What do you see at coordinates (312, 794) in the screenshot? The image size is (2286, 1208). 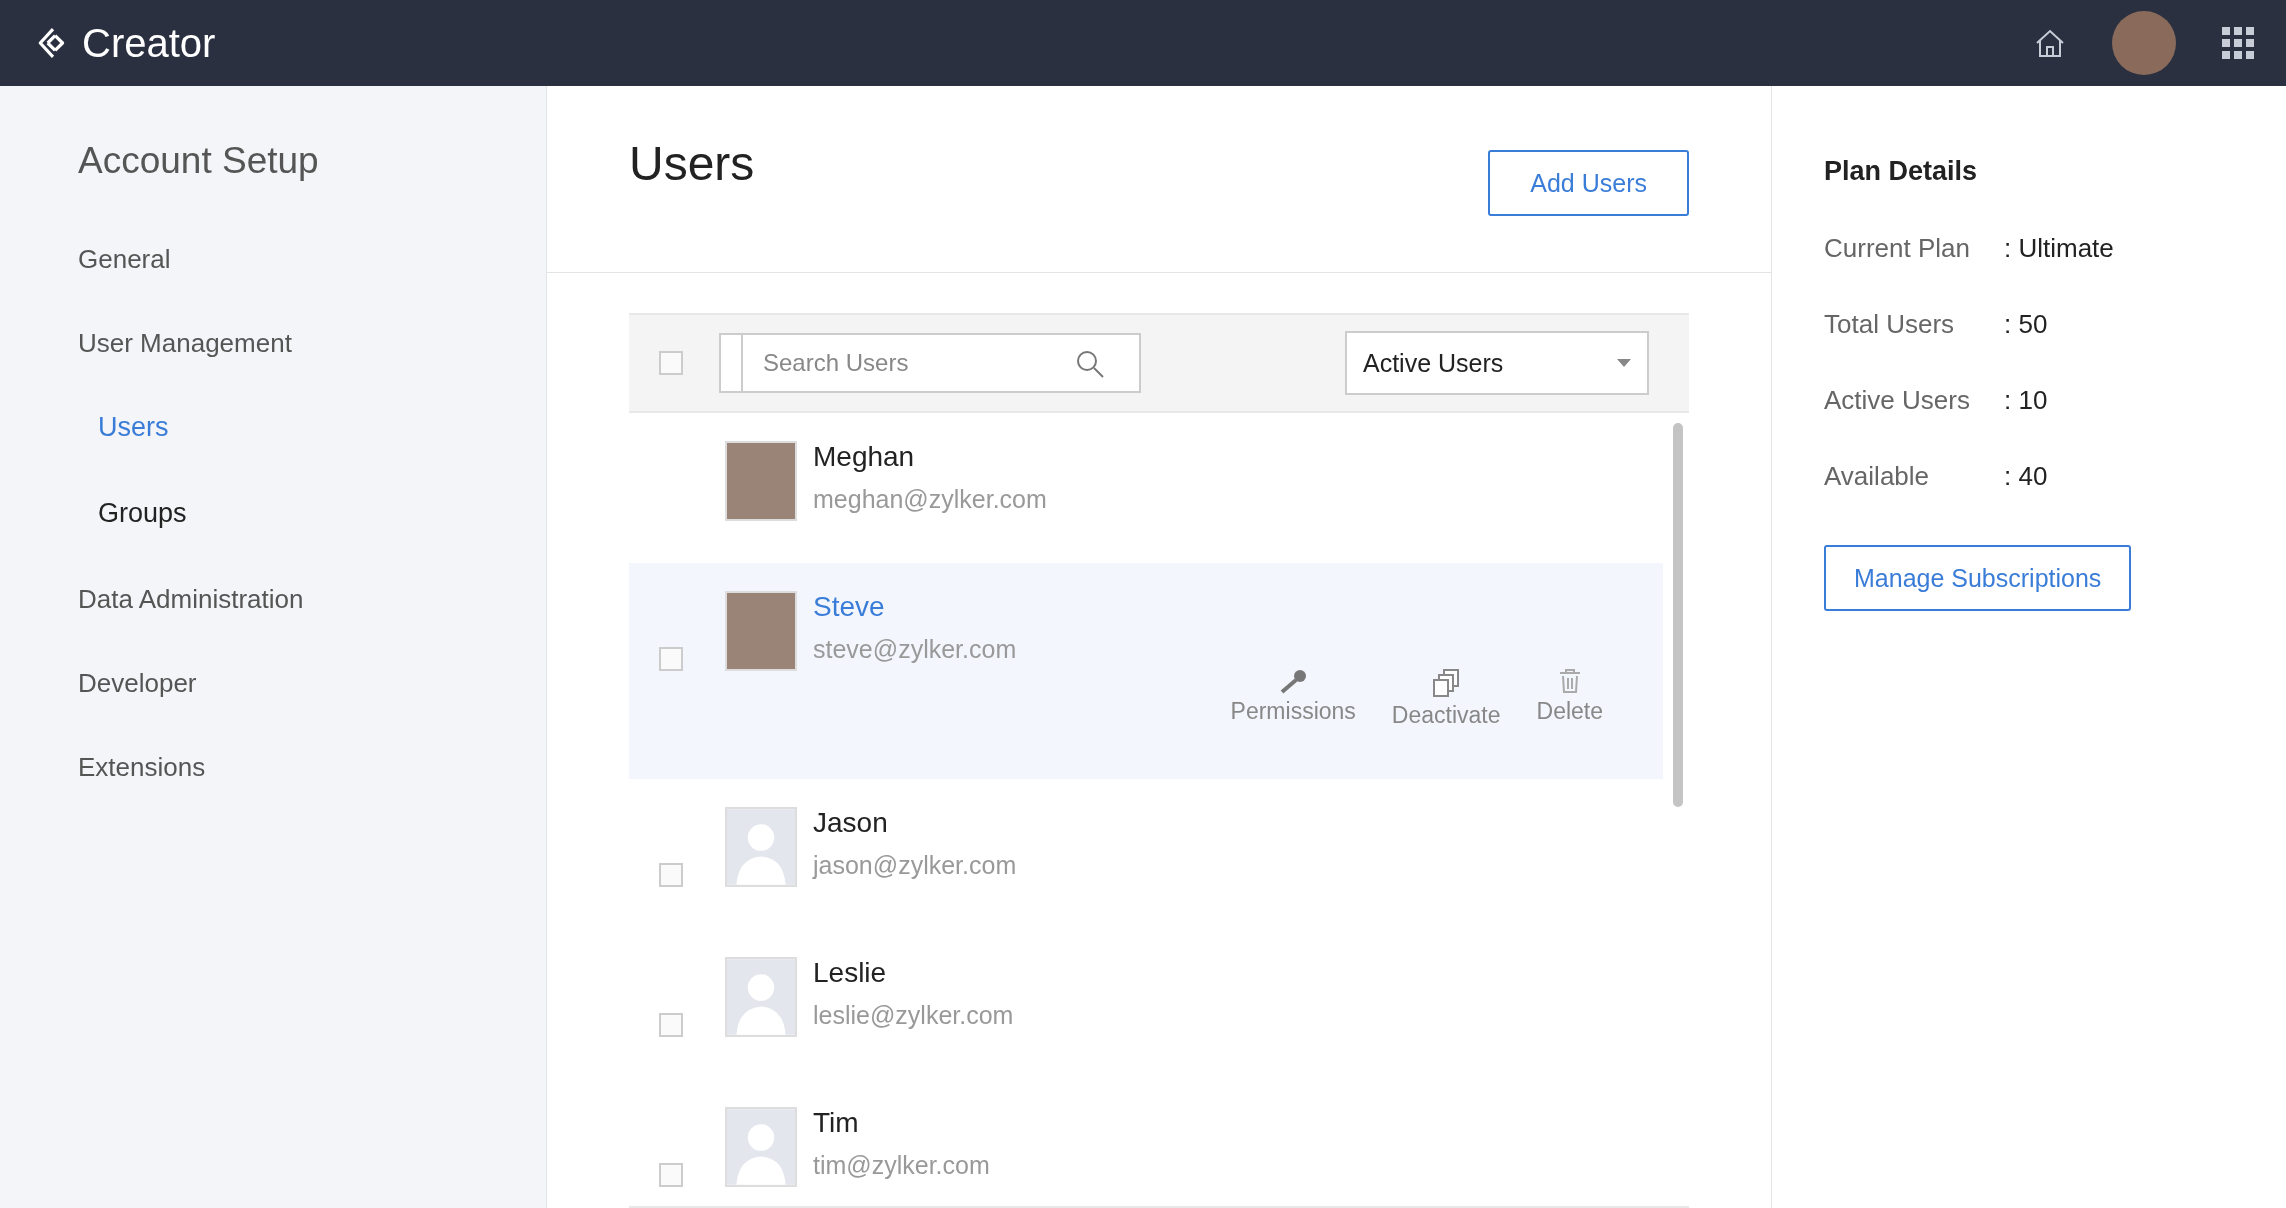 I see `sidebar-item: Extensions` at bounding box center [312, 794].